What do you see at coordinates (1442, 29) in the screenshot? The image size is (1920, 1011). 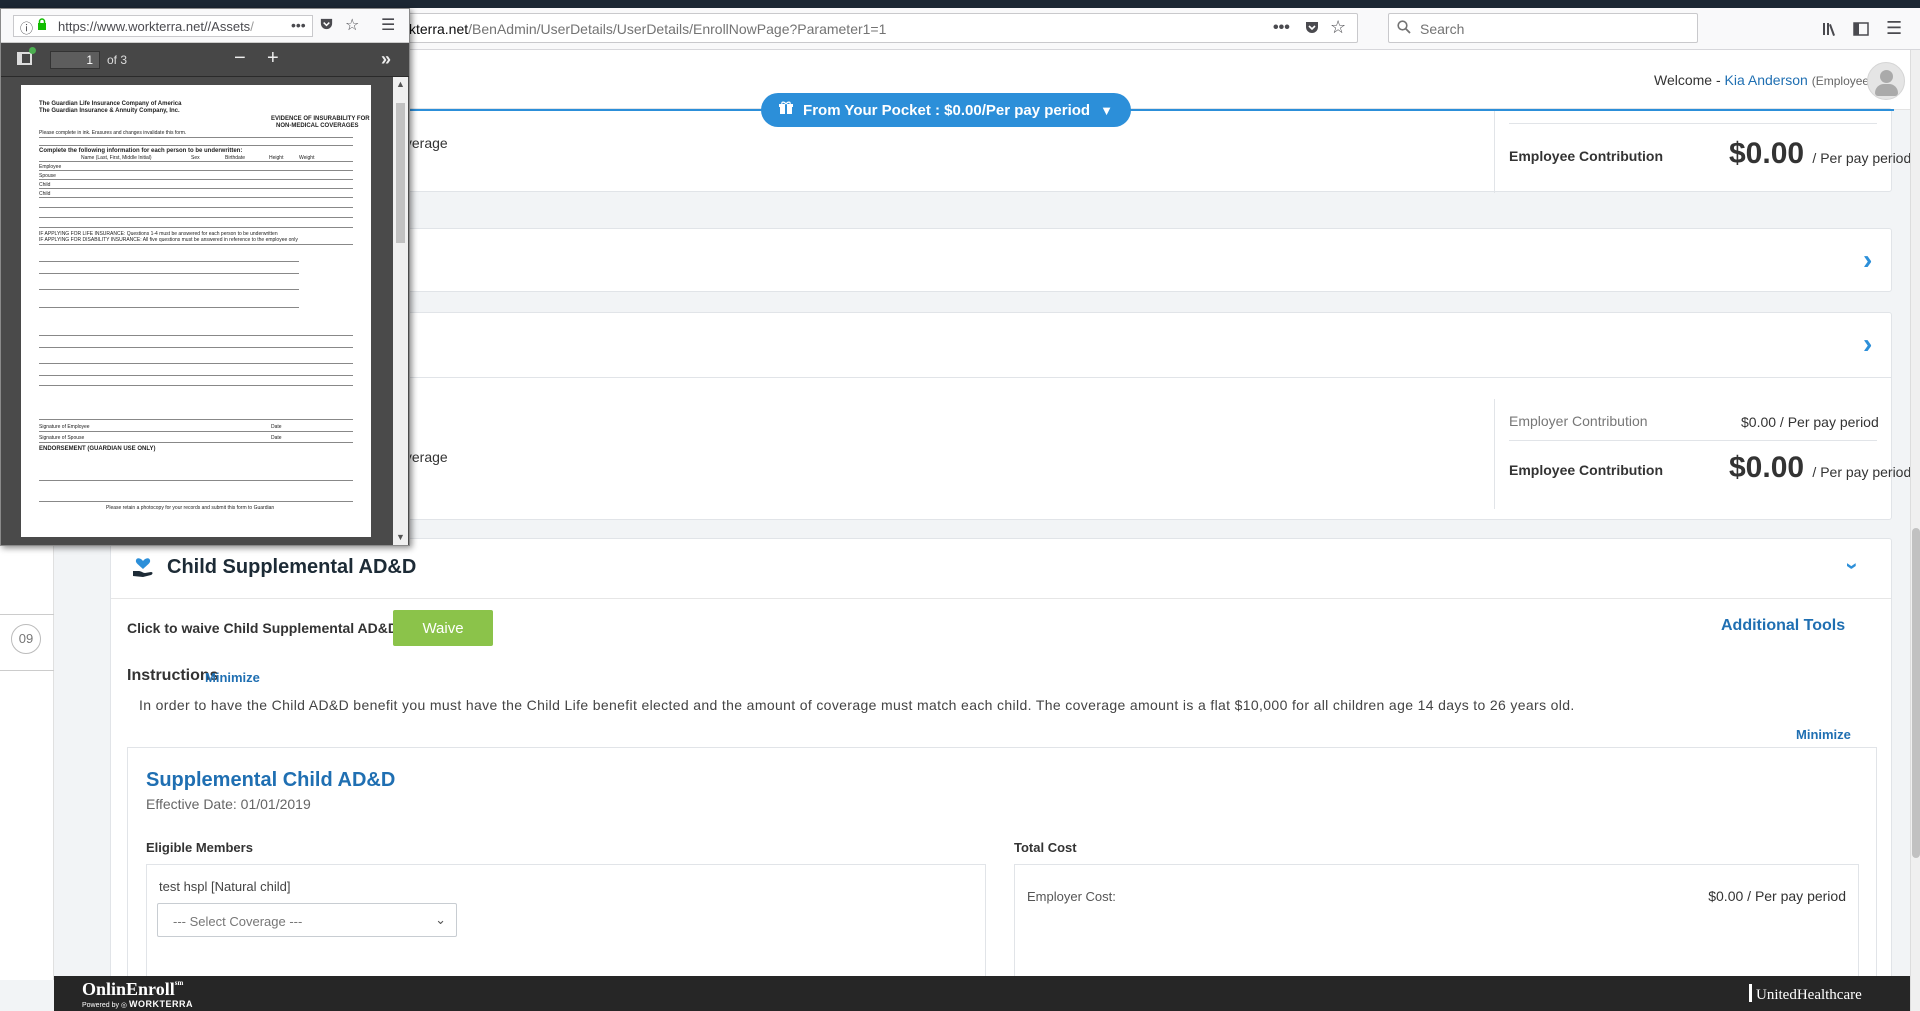 I see `search-placeholder: Search` at bounding box center [1442, 29].